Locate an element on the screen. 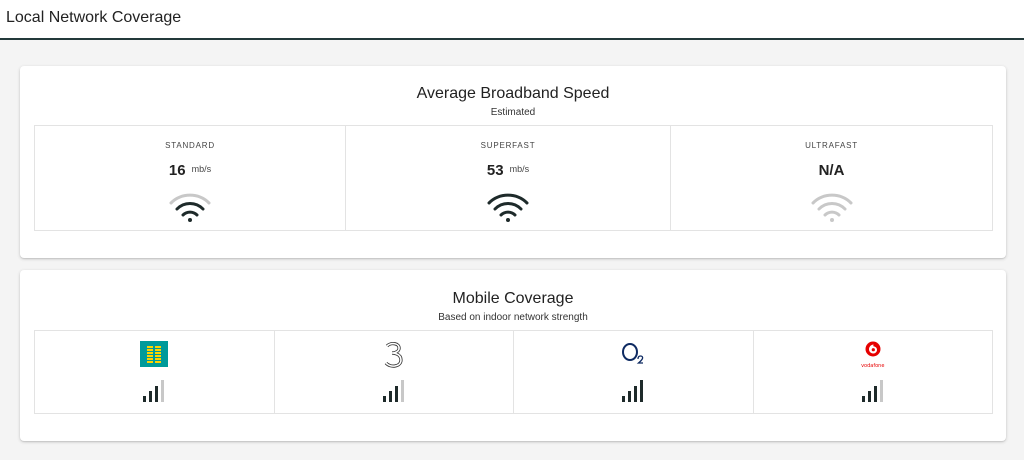 The width and height of the screenshot is (1024, 460). mobile-title: Mobile Coverage is located at coordinates (513, 298).